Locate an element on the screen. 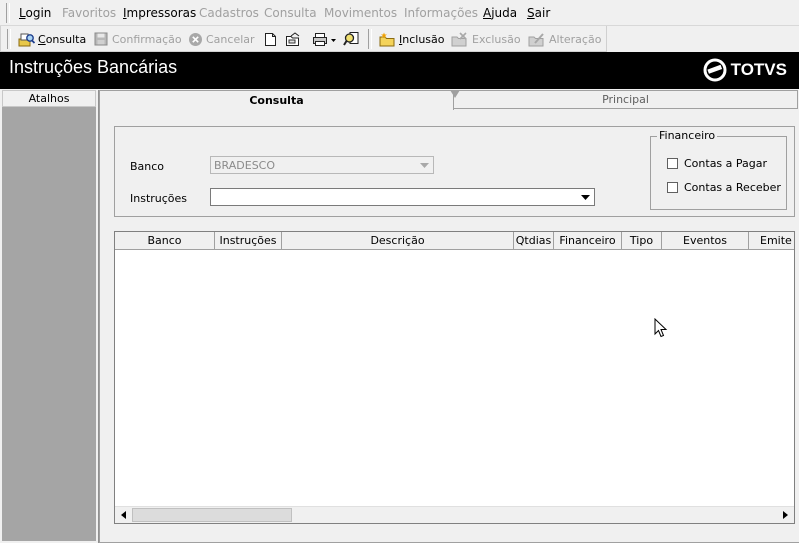  confirmacao-button: Confirmação is located at coordinates (138, 39).